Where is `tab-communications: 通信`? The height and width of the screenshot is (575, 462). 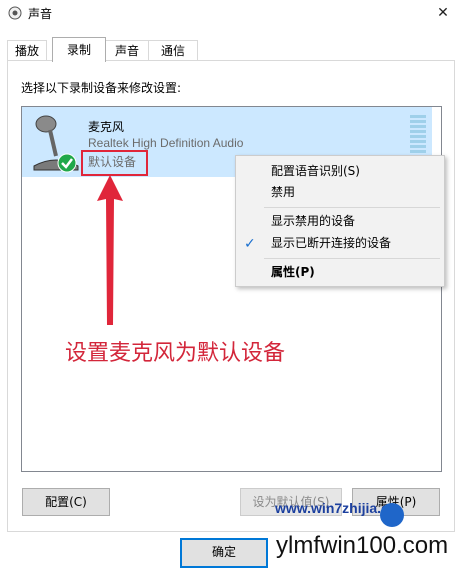
tab-communications: 通信 is located at coordinates (173, 50).